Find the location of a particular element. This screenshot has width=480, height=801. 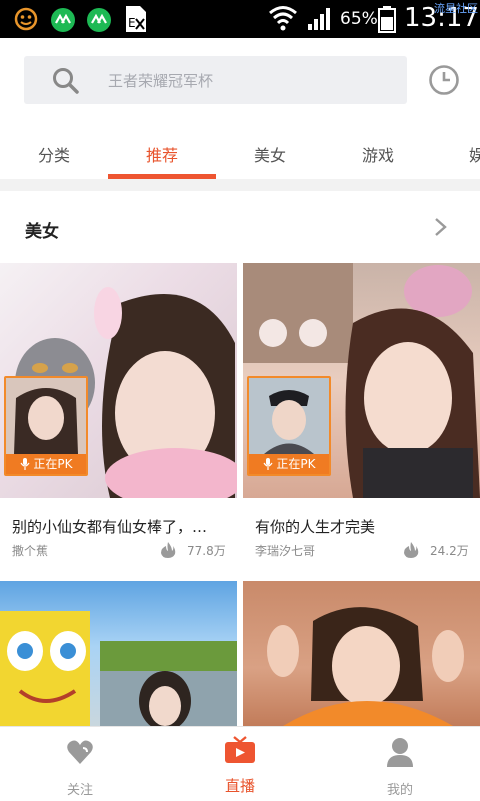

nav-me: 我的 is located at coordinates (400, 764).